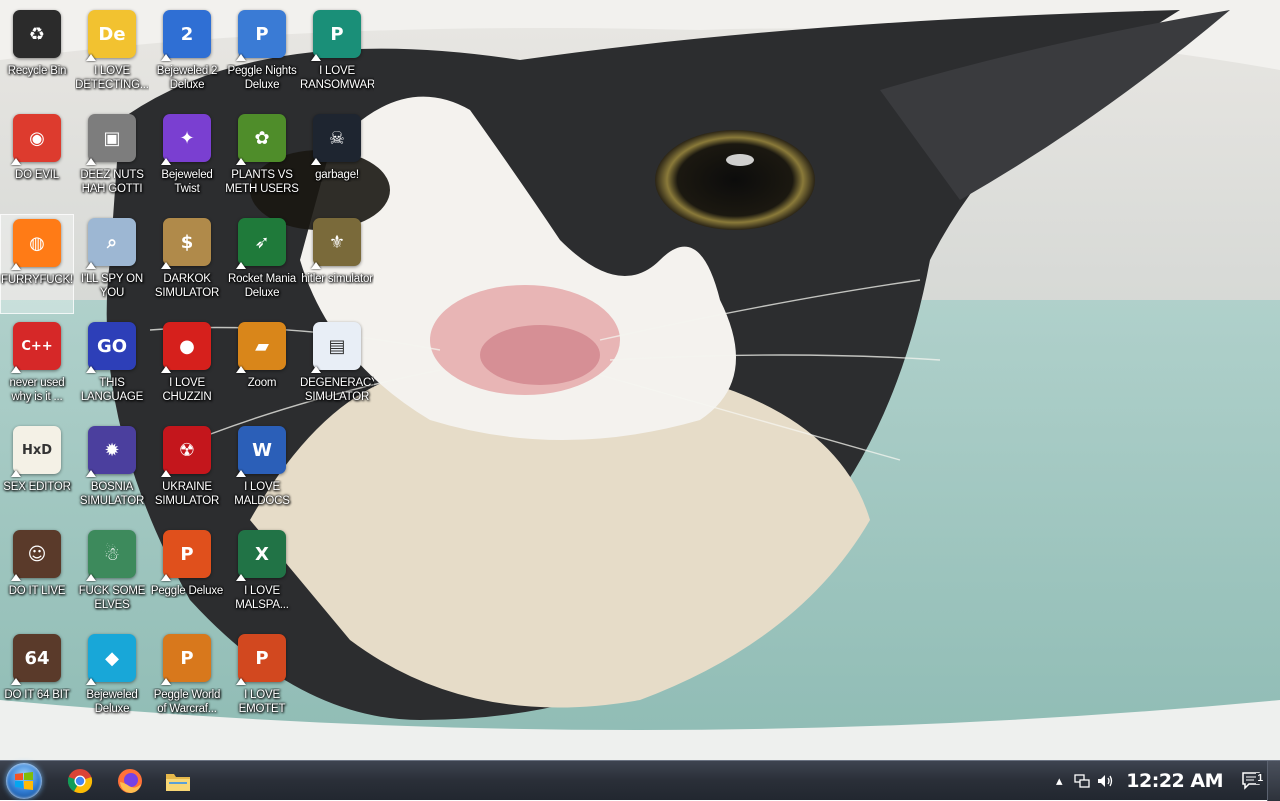 The image size is (1280, 801). Describe the element at coordinates (187, 286) in the screenshot. I see `desktop-icon-label: DARKOK SIMULATOR` at that location.